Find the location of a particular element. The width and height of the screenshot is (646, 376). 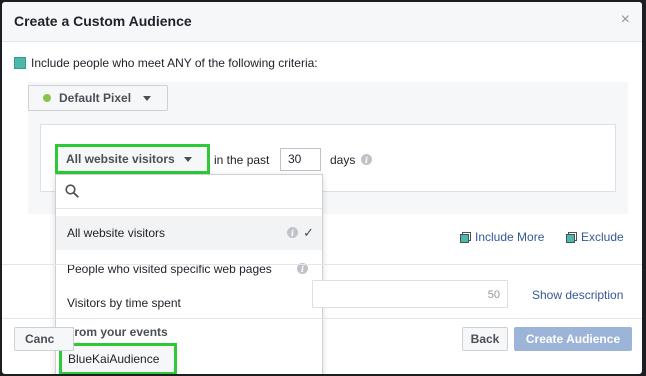

dropdown-search-input is located at coordinates (200, 192).